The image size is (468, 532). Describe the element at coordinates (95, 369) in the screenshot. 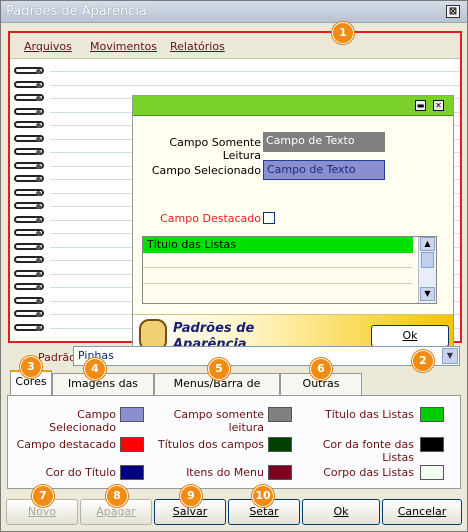

I see `callout-badge: 4` at that location.